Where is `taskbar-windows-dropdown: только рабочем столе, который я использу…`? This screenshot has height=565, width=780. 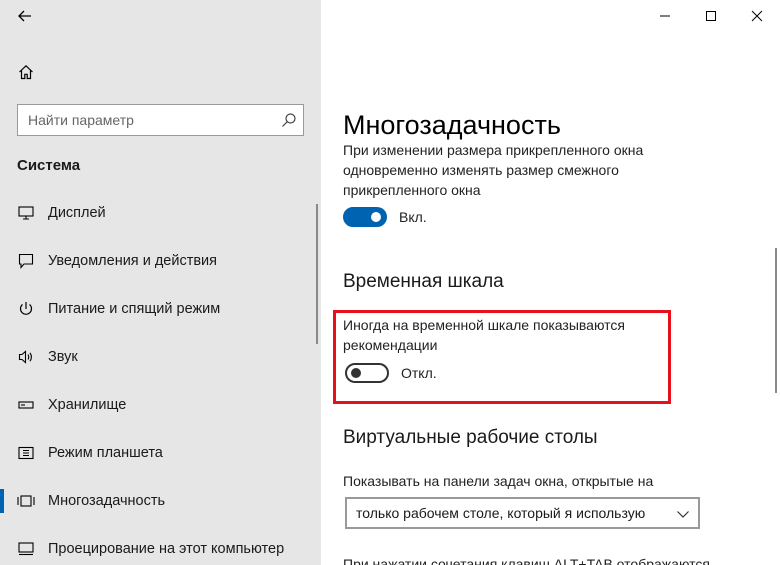
taskbar-windows-dropdown: только рабочем столе, который я использу… is located at coordinates (522, 513).